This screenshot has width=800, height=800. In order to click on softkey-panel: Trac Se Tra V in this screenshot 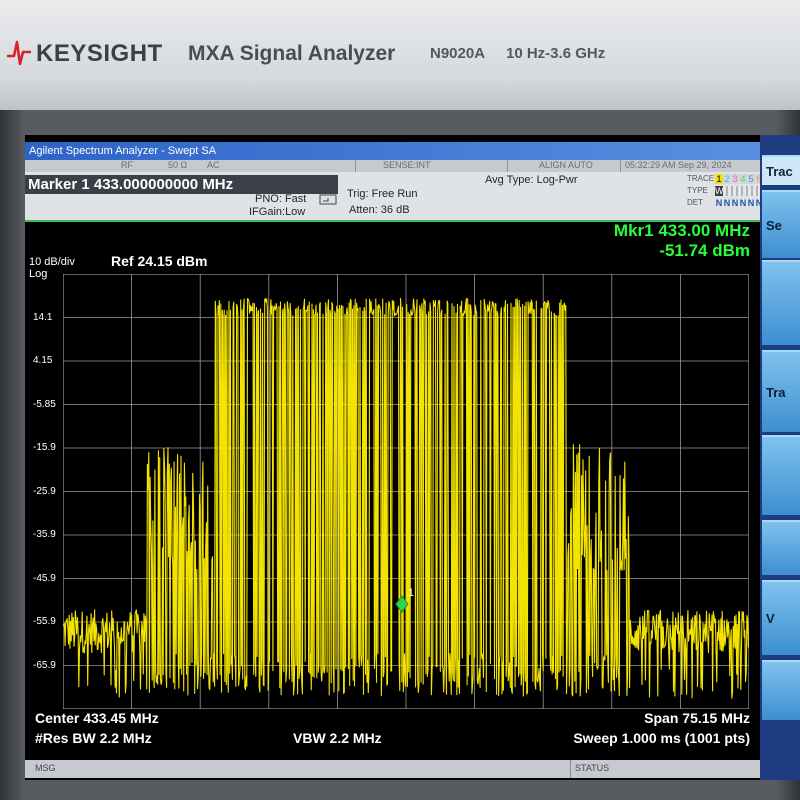, I will do `click(780, 457)`.